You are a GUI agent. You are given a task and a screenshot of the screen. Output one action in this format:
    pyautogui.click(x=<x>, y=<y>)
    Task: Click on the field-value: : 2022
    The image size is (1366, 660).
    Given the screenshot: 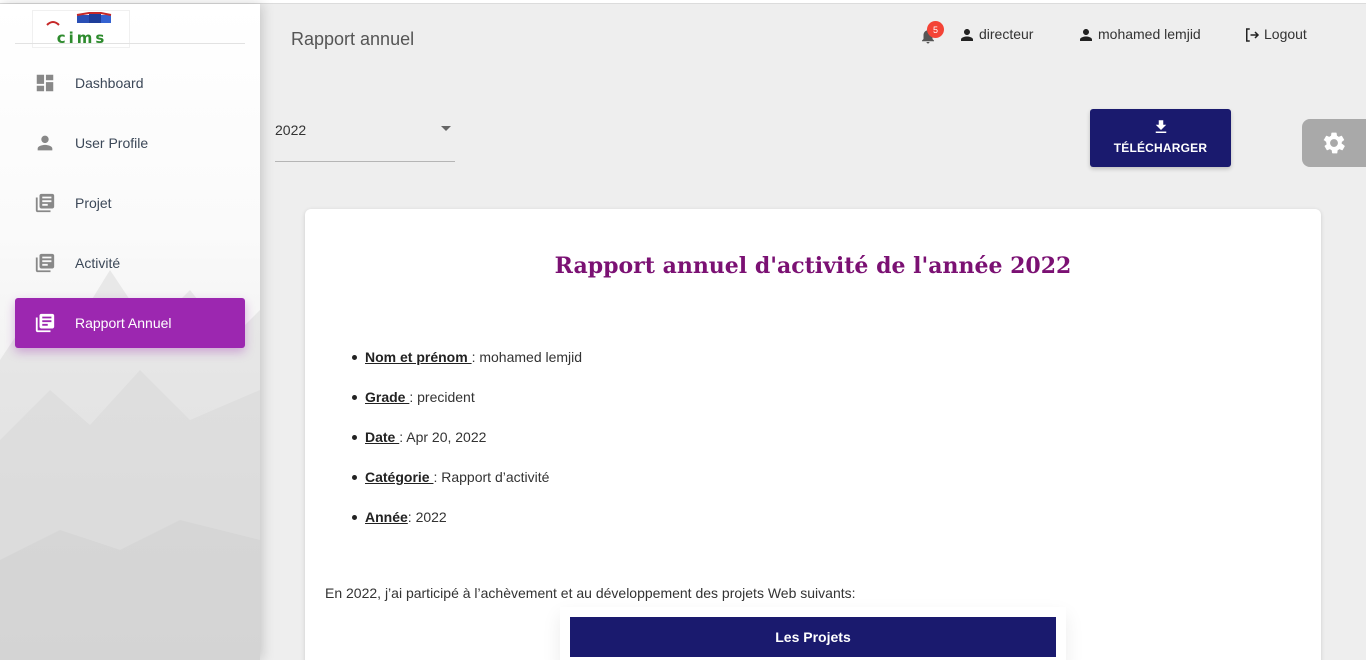 What is the action you would take?
    pyautogui.click(x=427, y=517)
    